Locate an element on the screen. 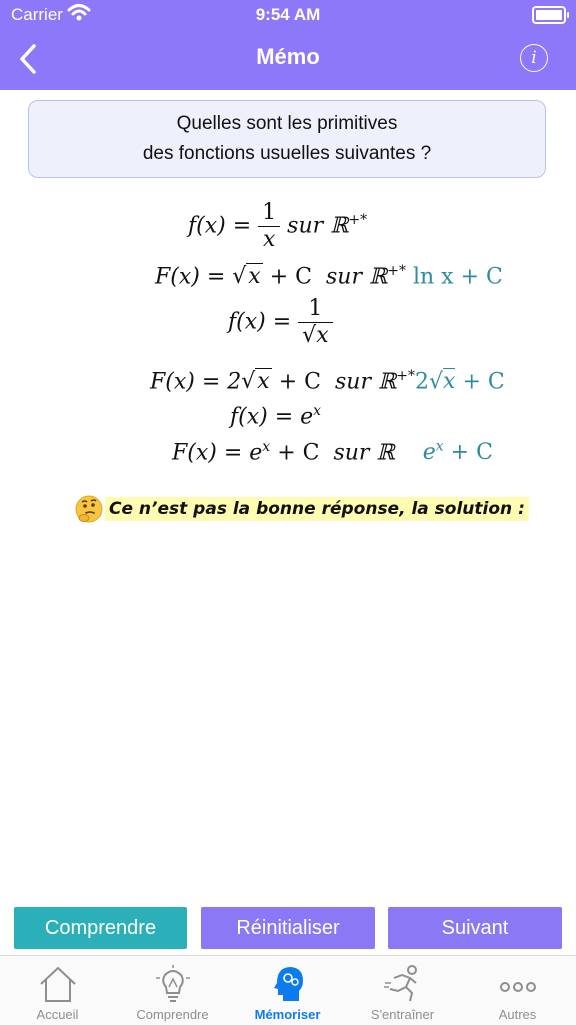 This screenshot has width=576, height=1025. tab-label: Comprendre is located at coordinates (172, 1014).